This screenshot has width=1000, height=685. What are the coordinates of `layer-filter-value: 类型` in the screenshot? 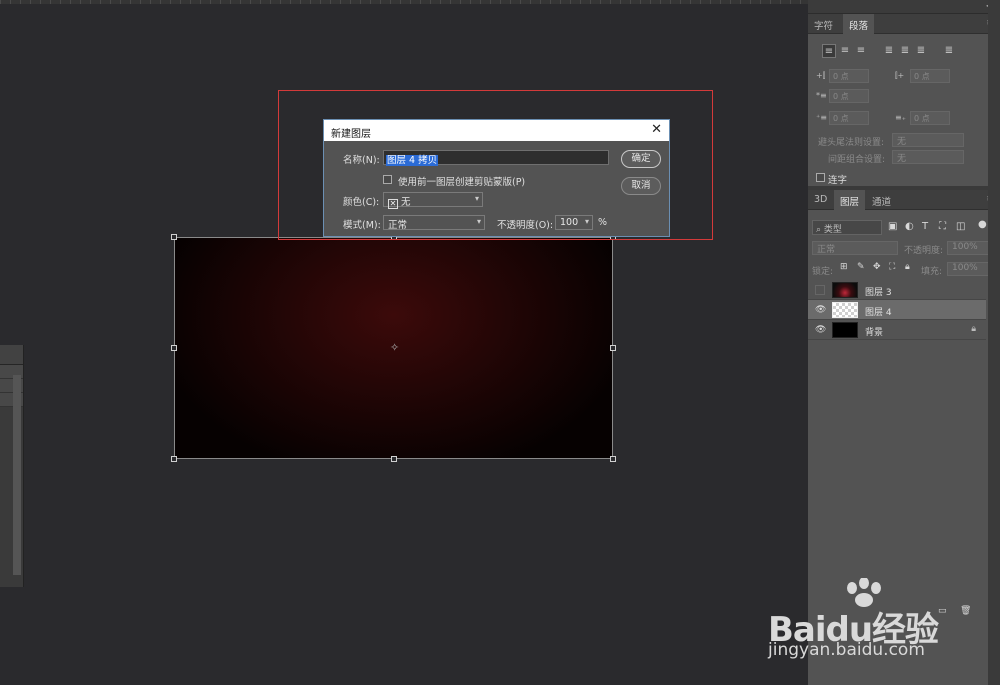 It's located at (832, 230).